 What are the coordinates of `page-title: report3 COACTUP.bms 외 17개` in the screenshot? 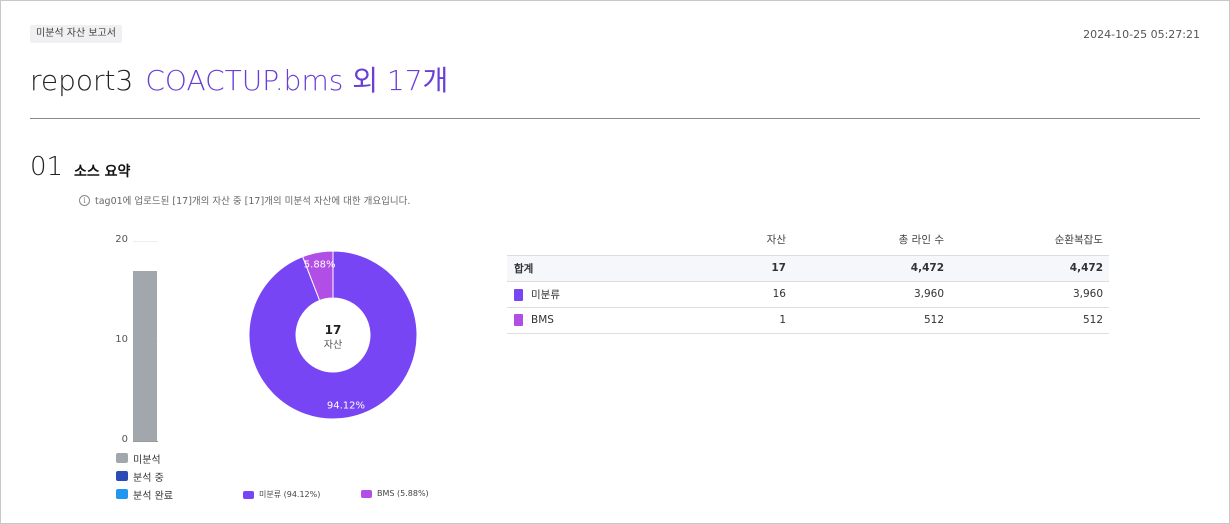 It's located at (239, 81).